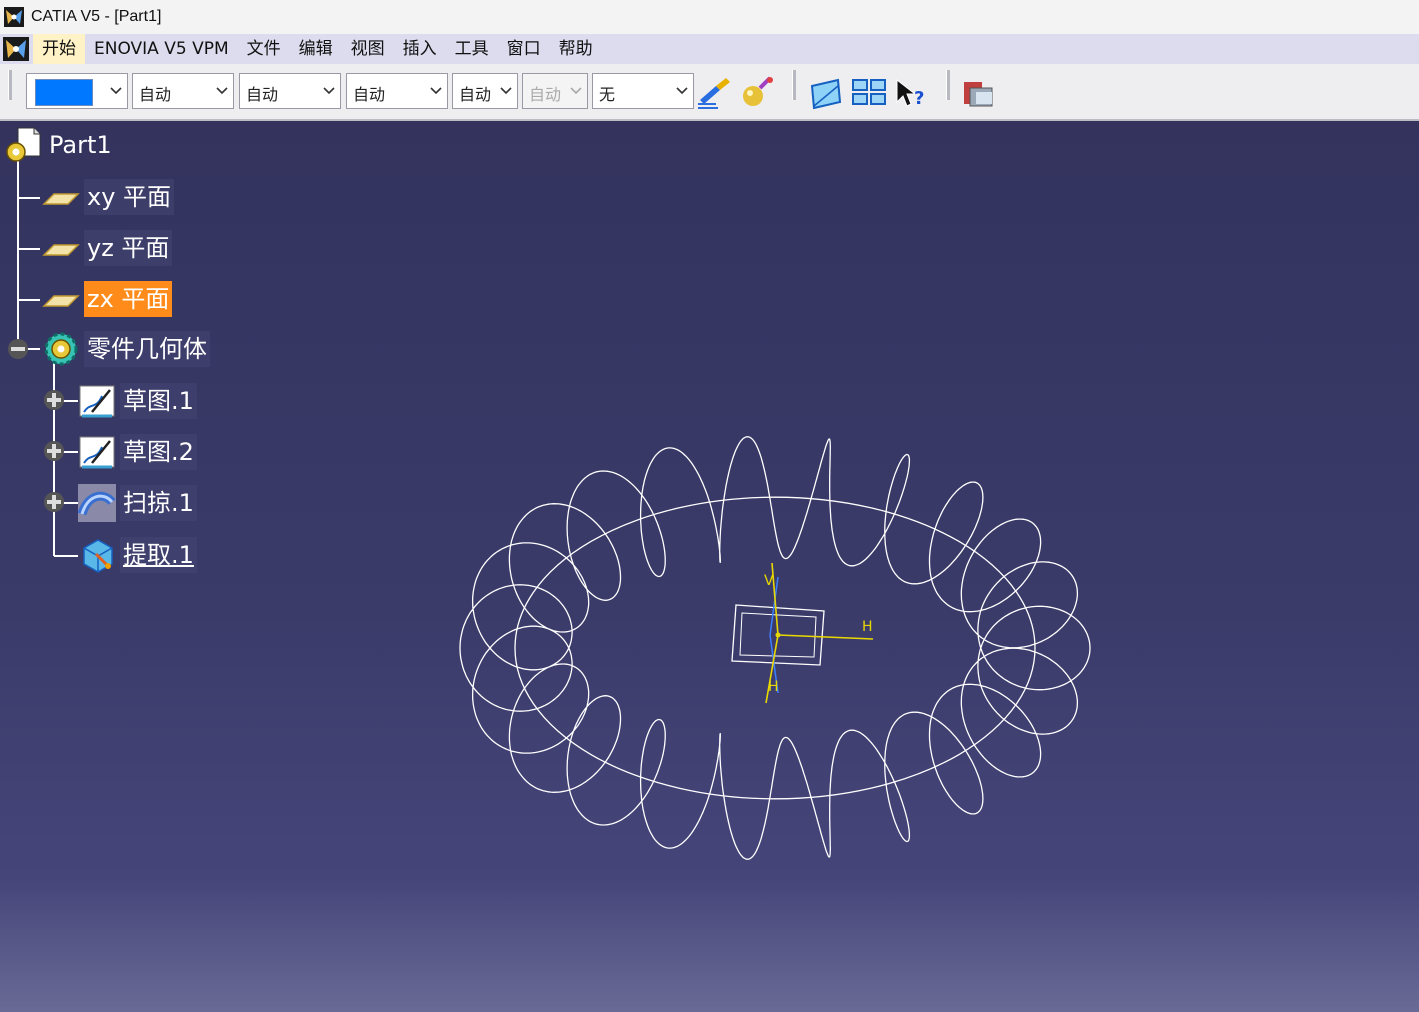 The width and height of the screenshot is (1419, 1012). What do you see at coordinates (778, 635) in the screenshot?
I see `origin-point` at bounding box center [778, 635].